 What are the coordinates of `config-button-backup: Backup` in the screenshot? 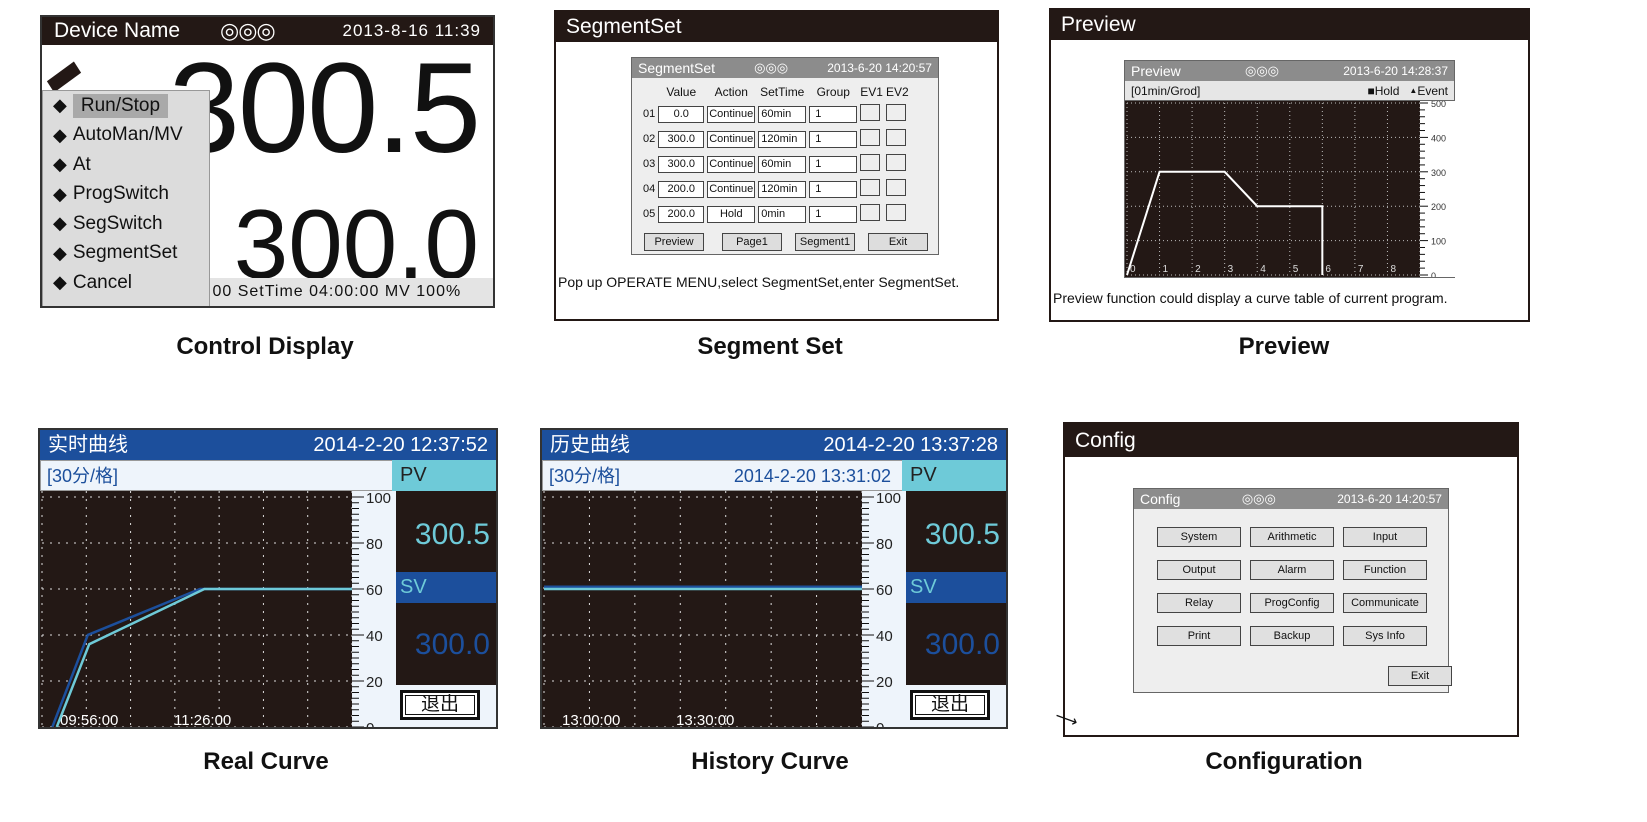 It's located at (1292, 636).